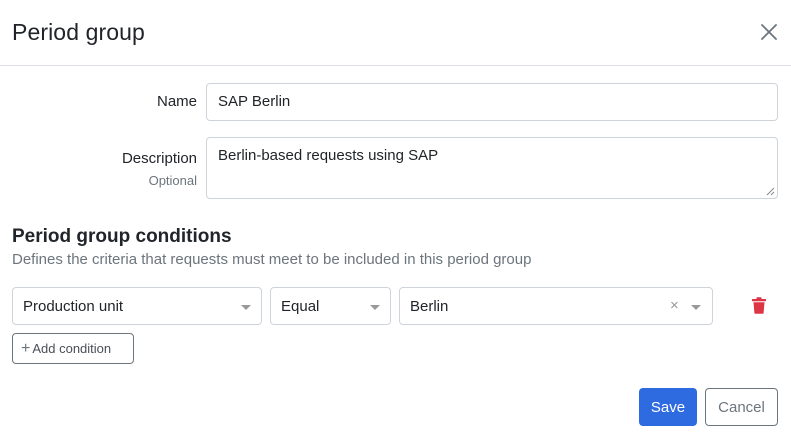  Describe the element at coordinates (556, 306) in the screenshot. I see `condition-value-select: Berlin ×` at that location.